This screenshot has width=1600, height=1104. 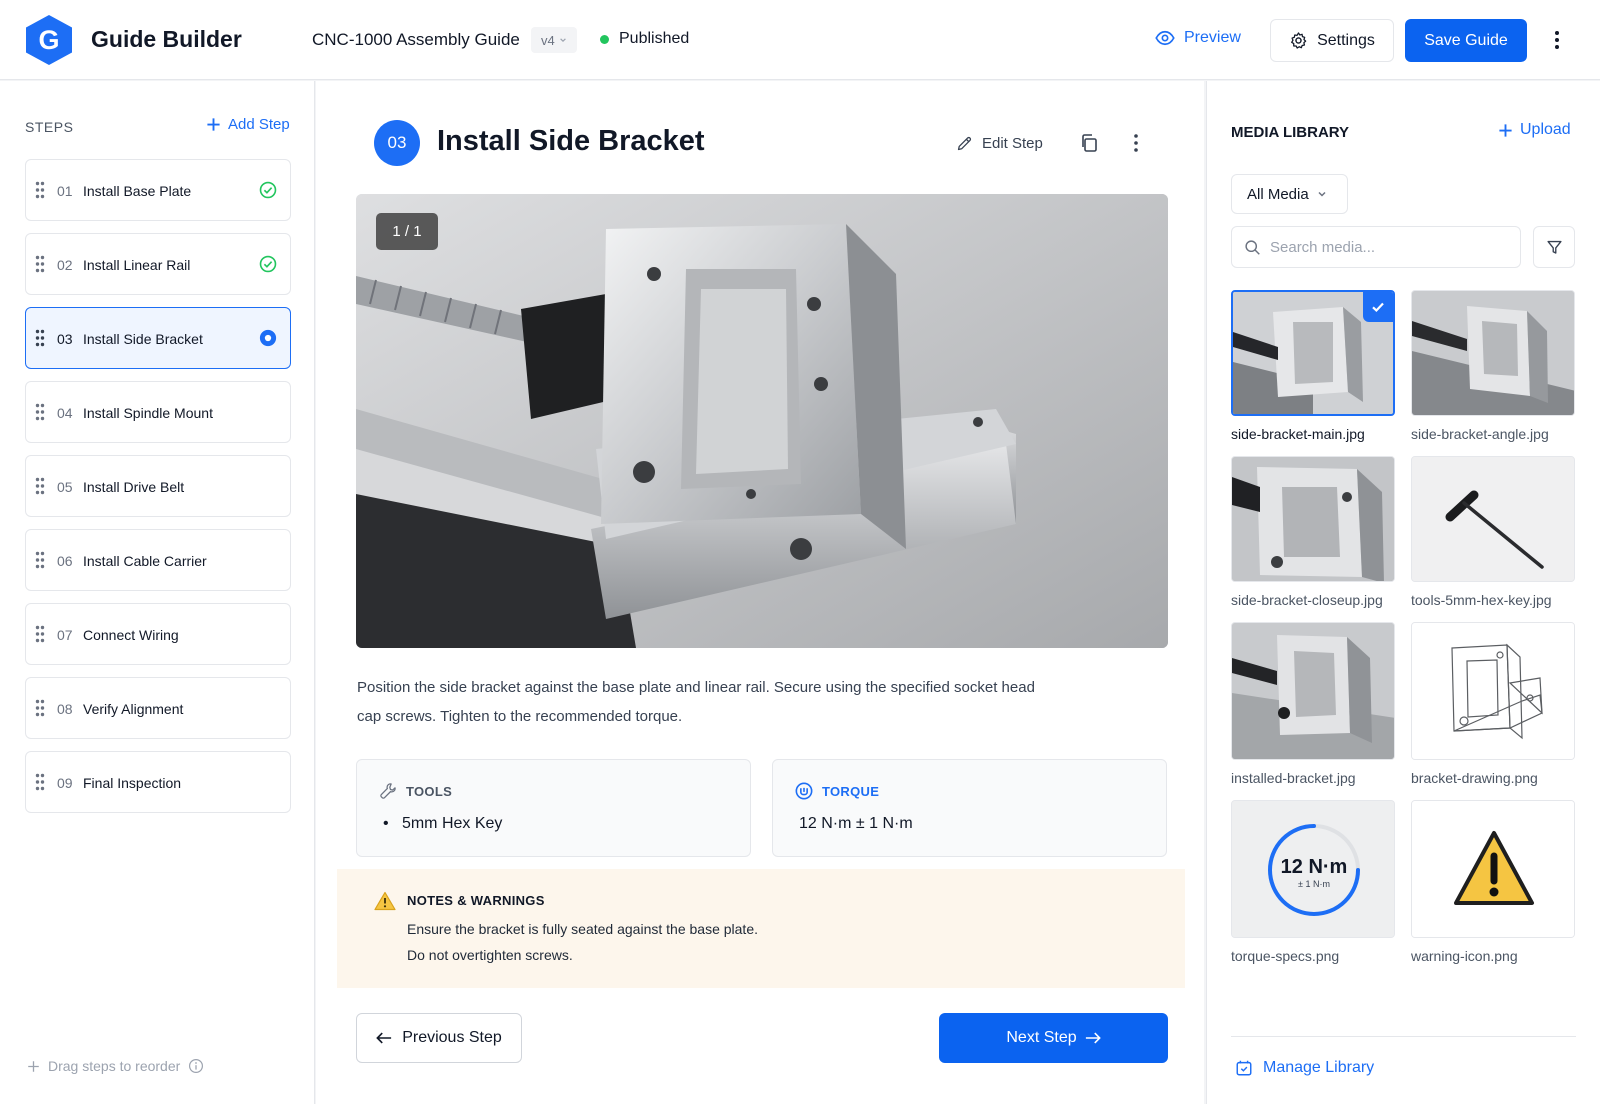 What do you see at coordinates (964, 143) in the screenshot?
I see `pencil-icon` at bounding box center [964, 143].